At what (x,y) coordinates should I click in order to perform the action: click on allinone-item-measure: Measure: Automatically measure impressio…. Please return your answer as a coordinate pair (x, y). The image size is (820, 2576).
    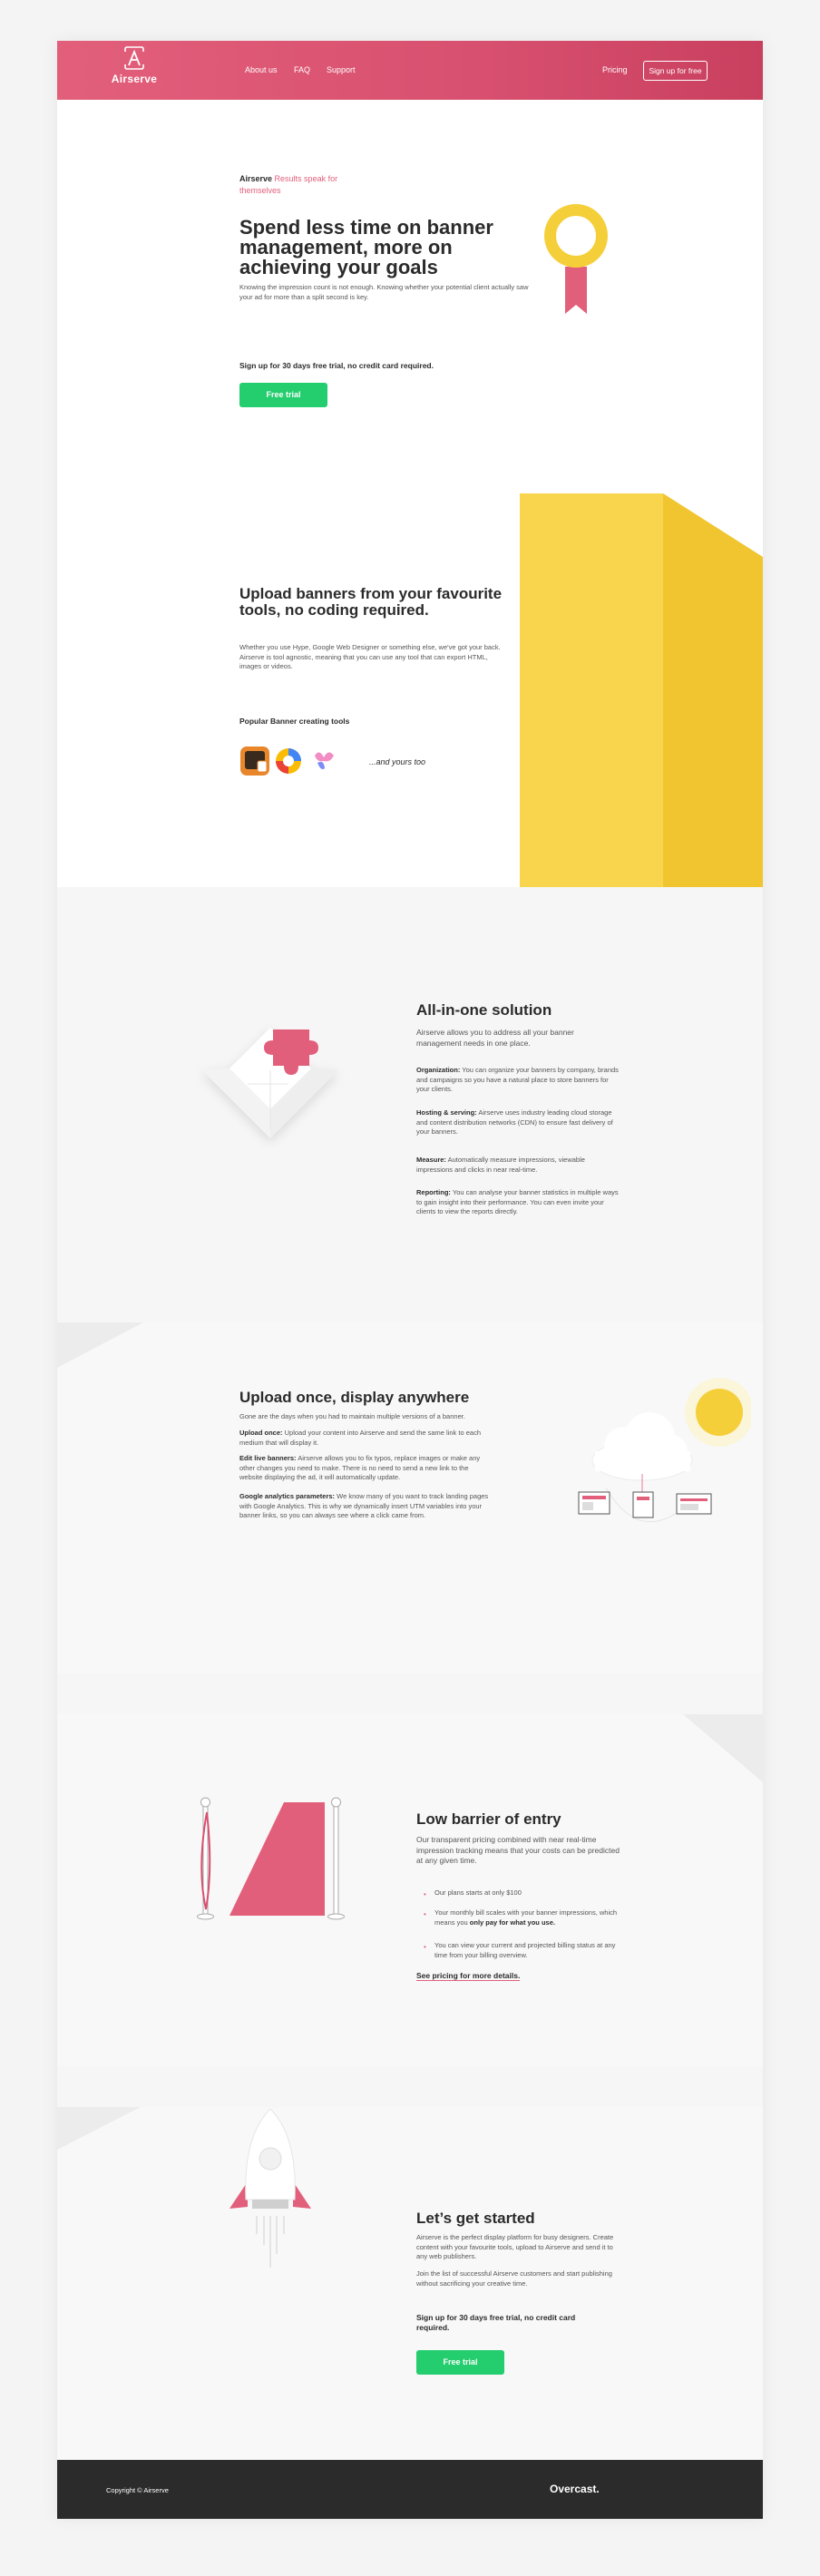
    Looking at the image, I should click on (518, 1165).